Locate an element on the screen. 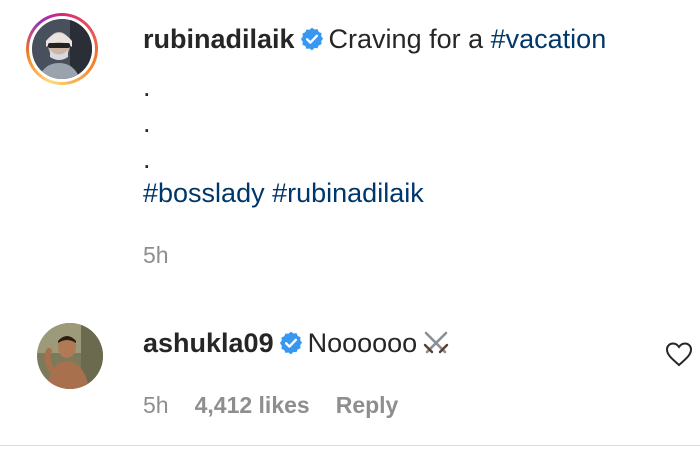 This screenshot has height=459, width=700. comment-body: ashukla09 Noooooo is located at coordinates (393, 343).